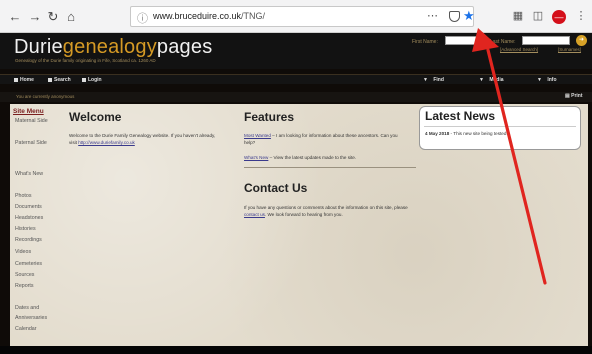 This screenshot has width=592, height=354. Describe the element at coordinates (302, 16) in the screenshot. I see `address-bar: ⓘ www.bruceduire.co.uk/TNG/ ⋯ ★` at that location.